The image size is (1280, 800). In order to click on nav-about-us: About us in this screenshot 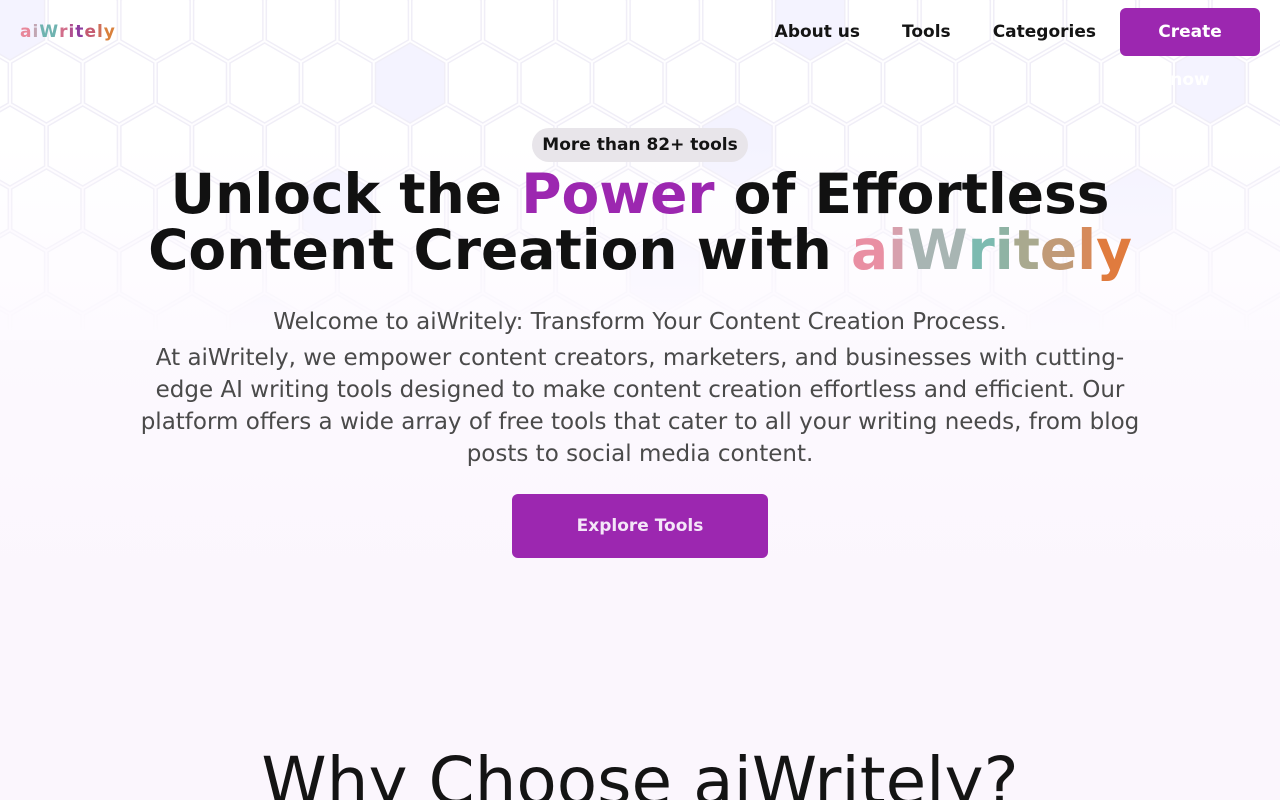, I will do `click(817, 32)`.